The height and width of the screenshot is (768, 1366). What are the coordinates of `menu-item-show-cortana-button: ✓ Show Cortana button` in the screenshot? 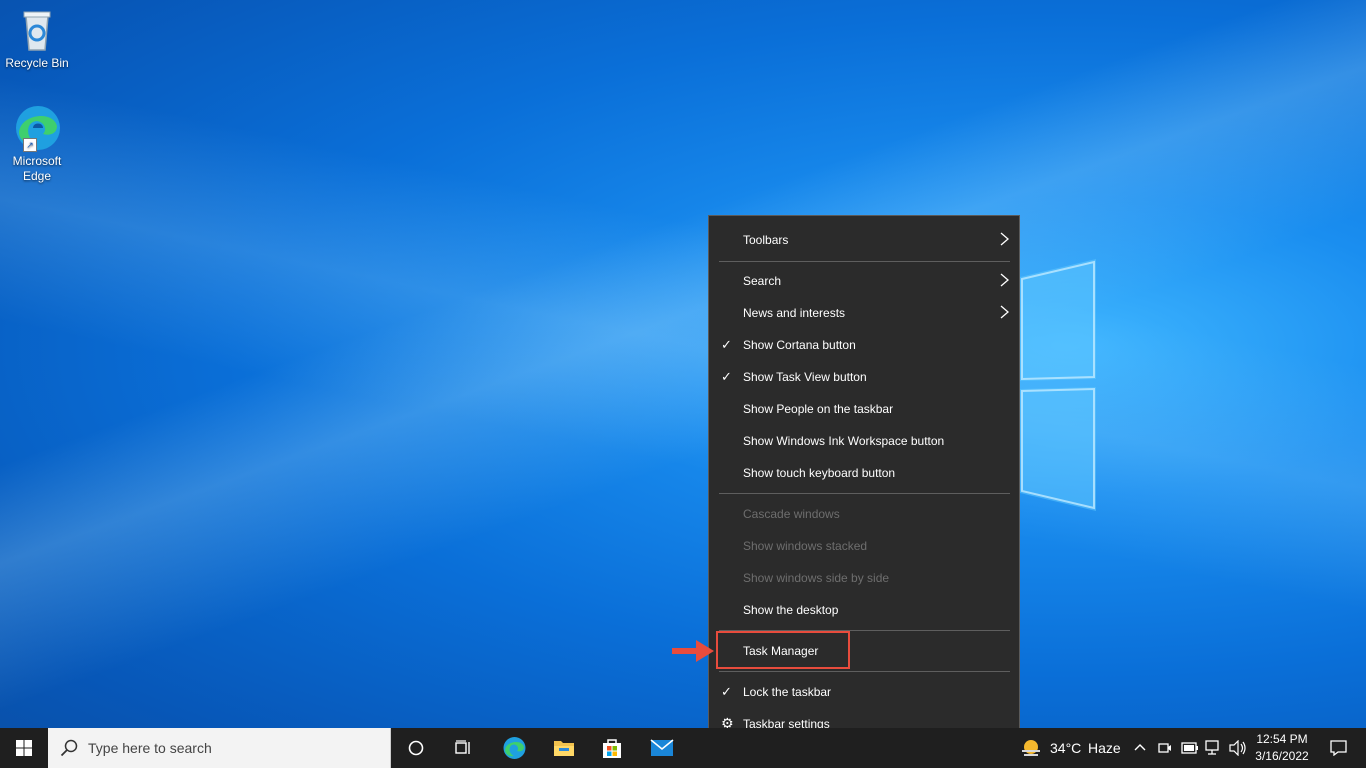 It's located at (864, 345).